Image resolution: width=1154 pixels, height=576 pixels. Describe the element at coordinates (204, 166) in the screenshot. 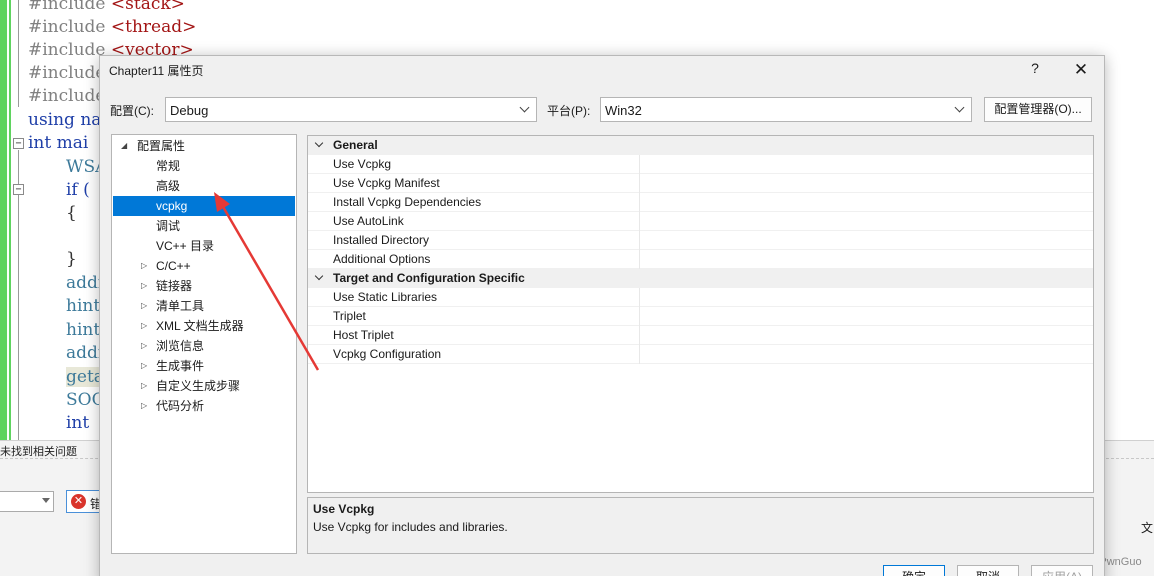

I see `tree-item: 常规` at that location.